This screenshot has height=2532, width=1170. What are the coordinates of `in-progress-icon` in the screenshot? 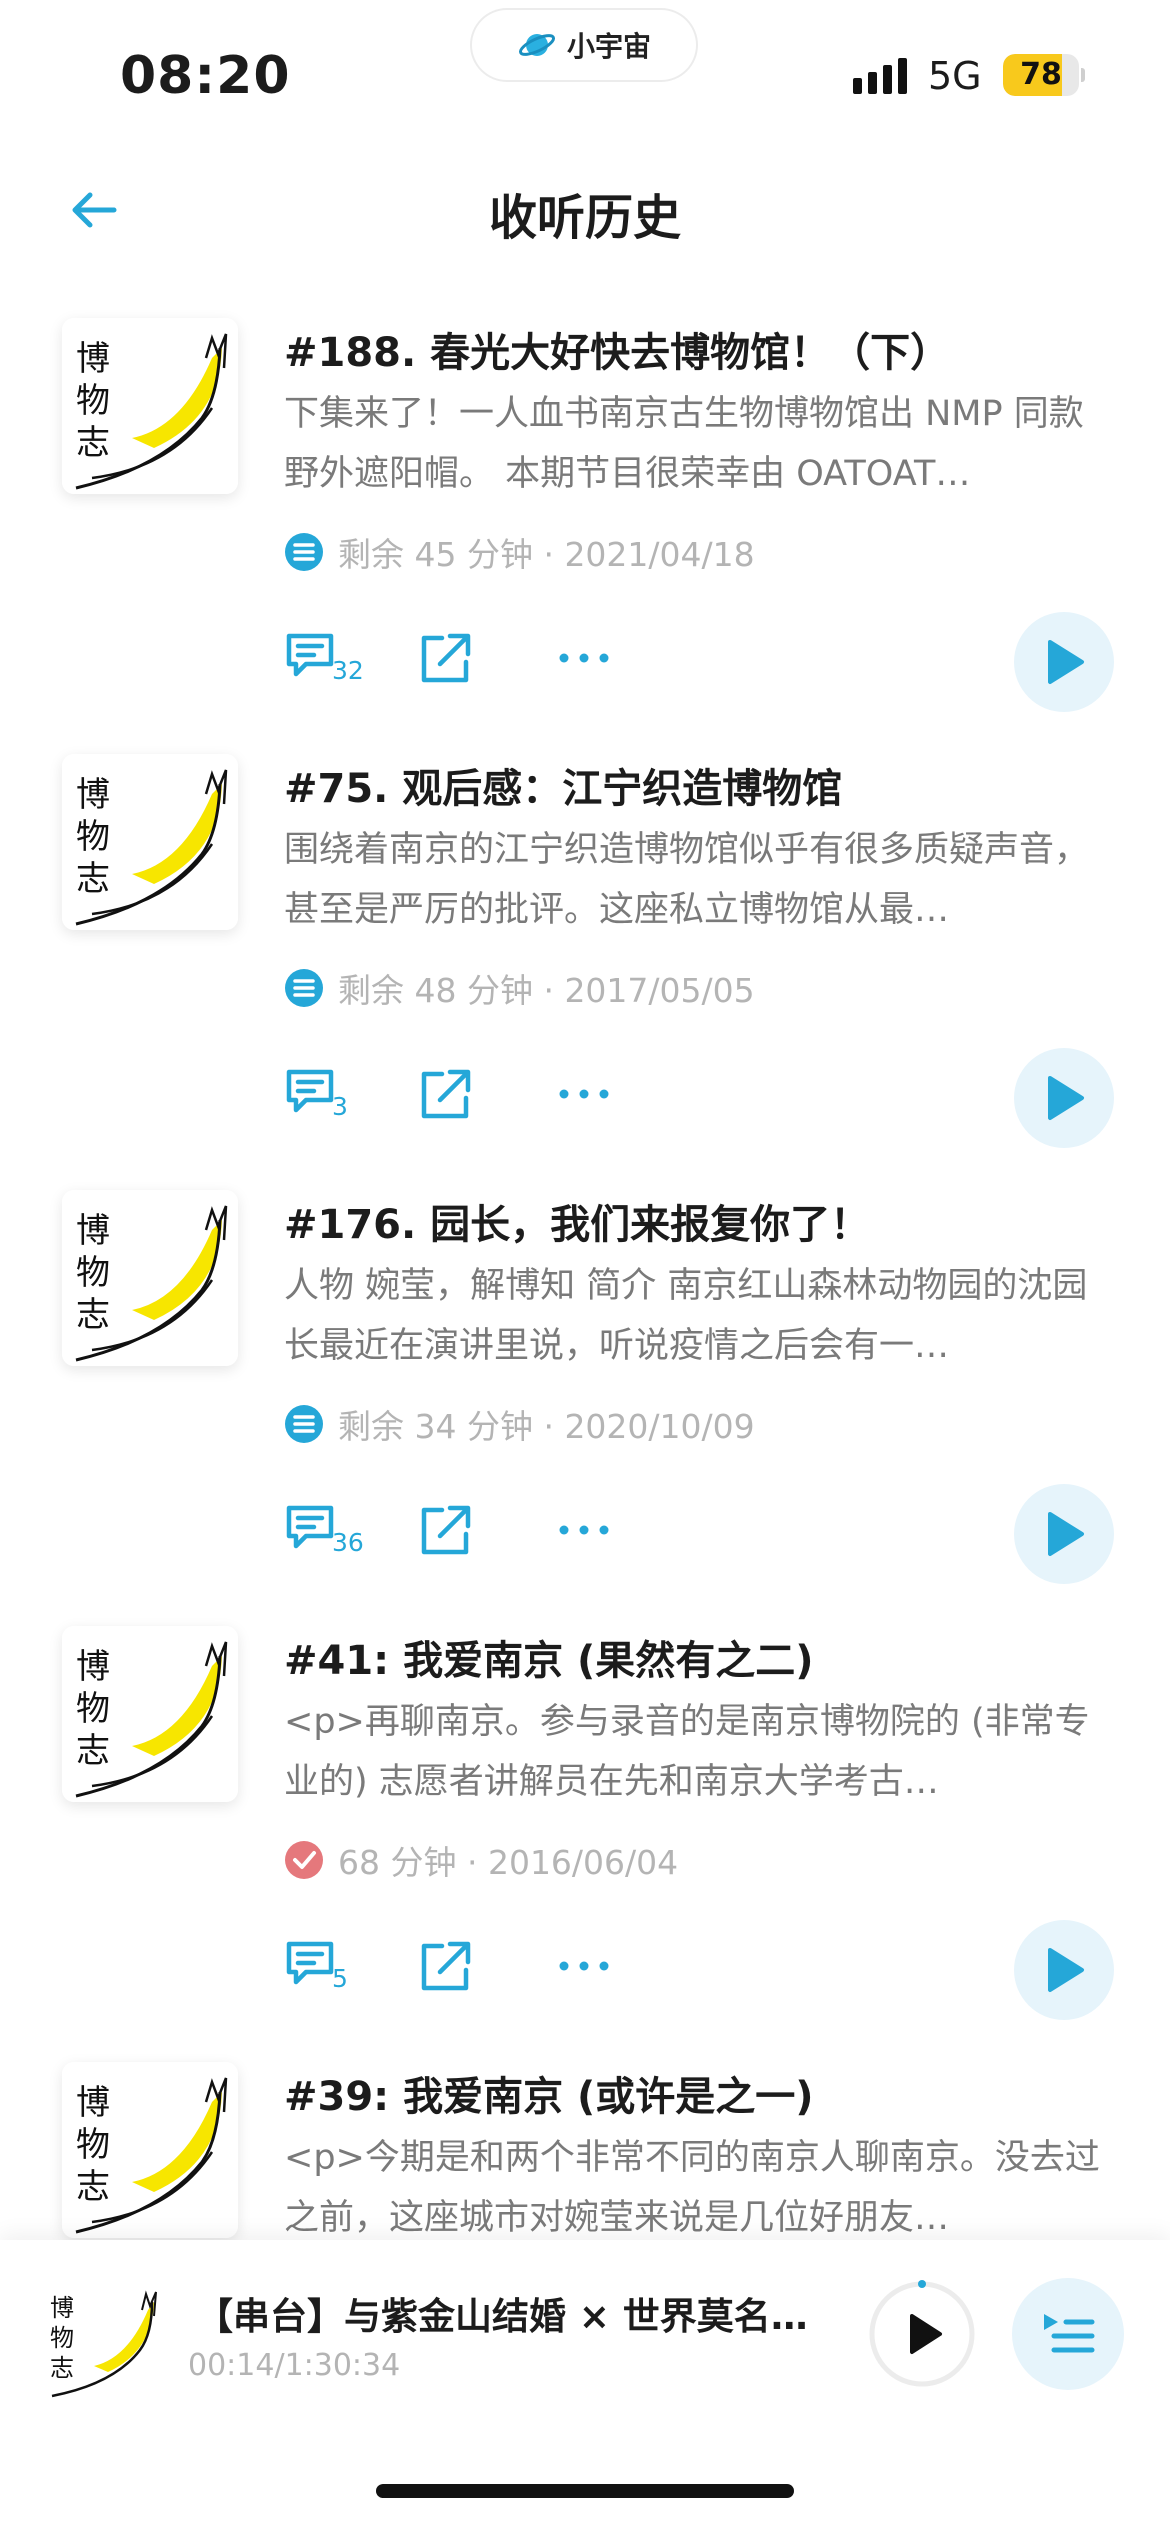 It's located at (304, 988).